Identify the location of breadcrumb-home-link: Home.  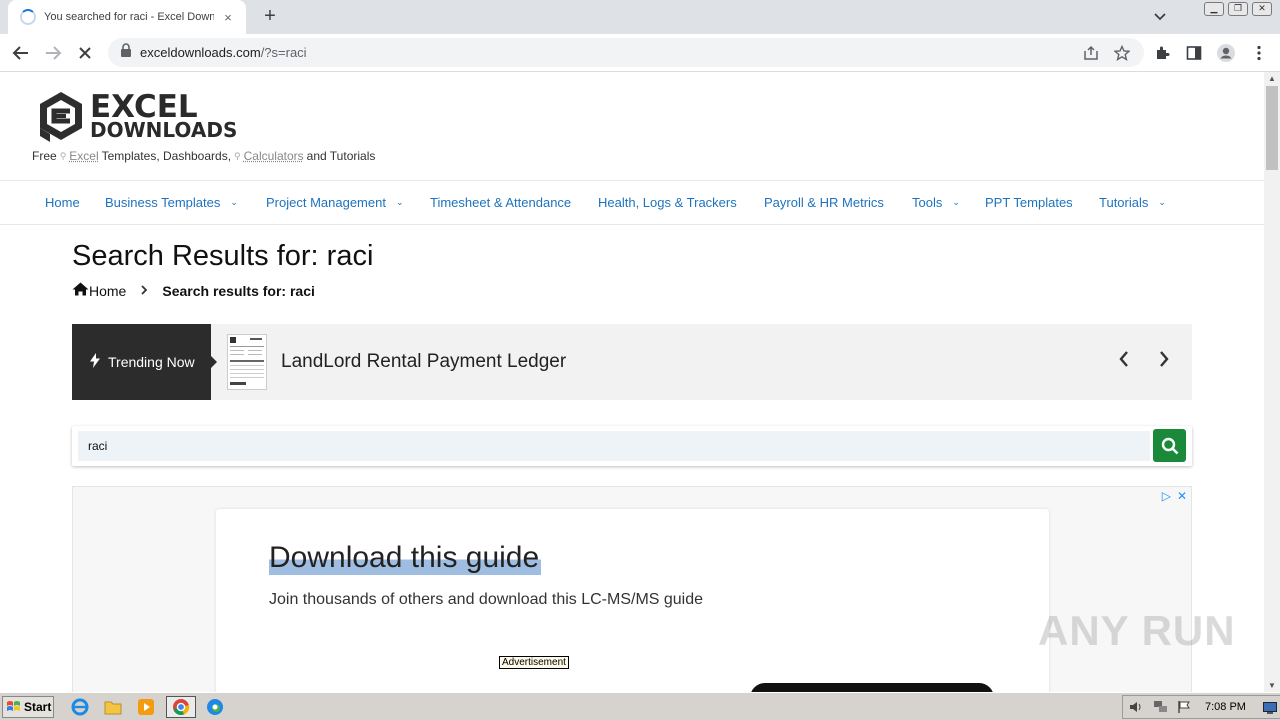
(107, 291).